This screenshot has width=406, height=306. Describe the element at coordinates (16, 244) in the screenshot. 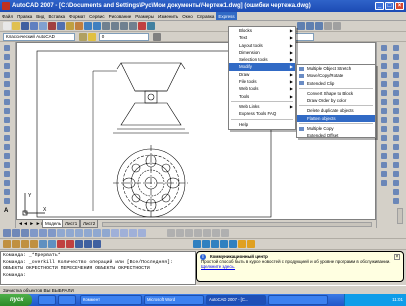

I see `lights-icon` at that location.